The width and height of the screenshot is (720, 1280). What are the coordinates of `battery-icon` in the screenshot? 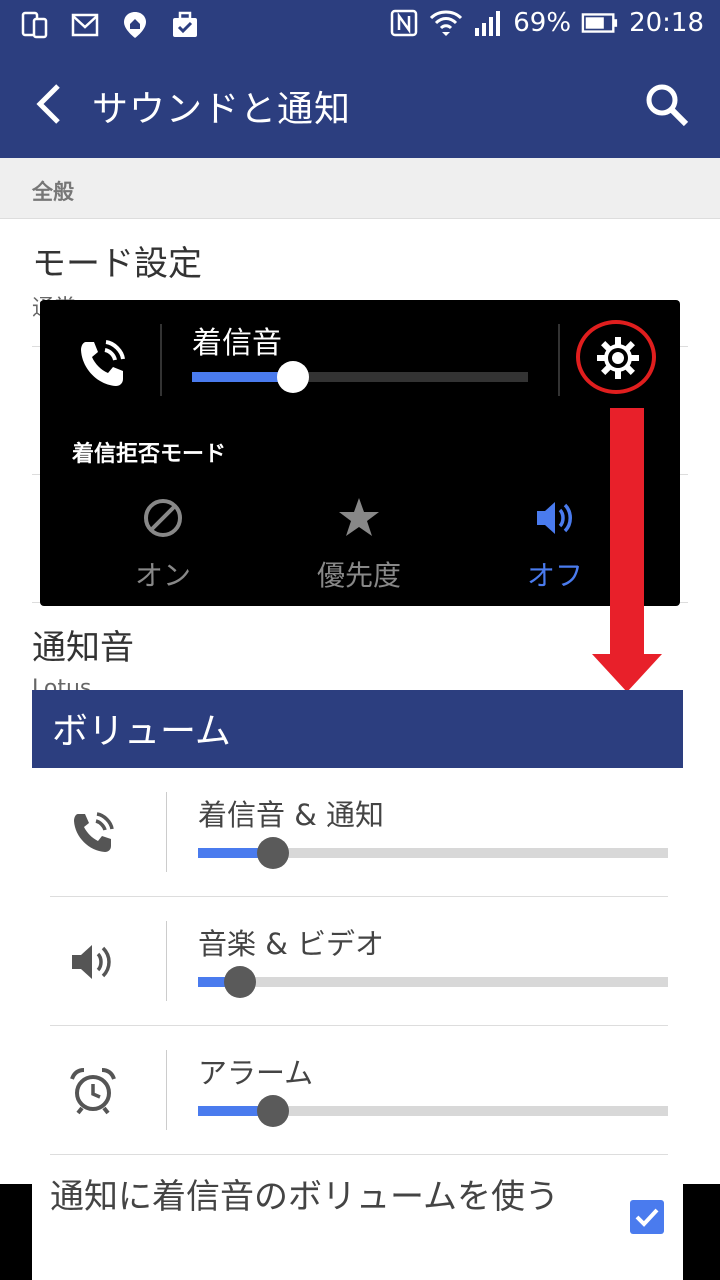 It's located at (599, 23).